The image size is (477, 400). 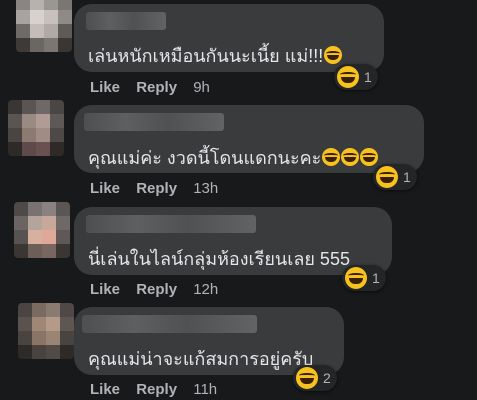 What do you see at coordinates (205, 389) in the screenshot?
I see `timestamp: 11h` at bounding box center [205, 389].